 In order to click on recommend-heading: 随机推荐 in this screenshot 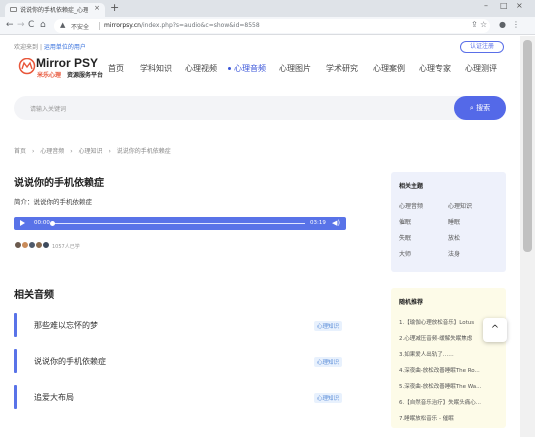, I will do `click(411, 302)`.